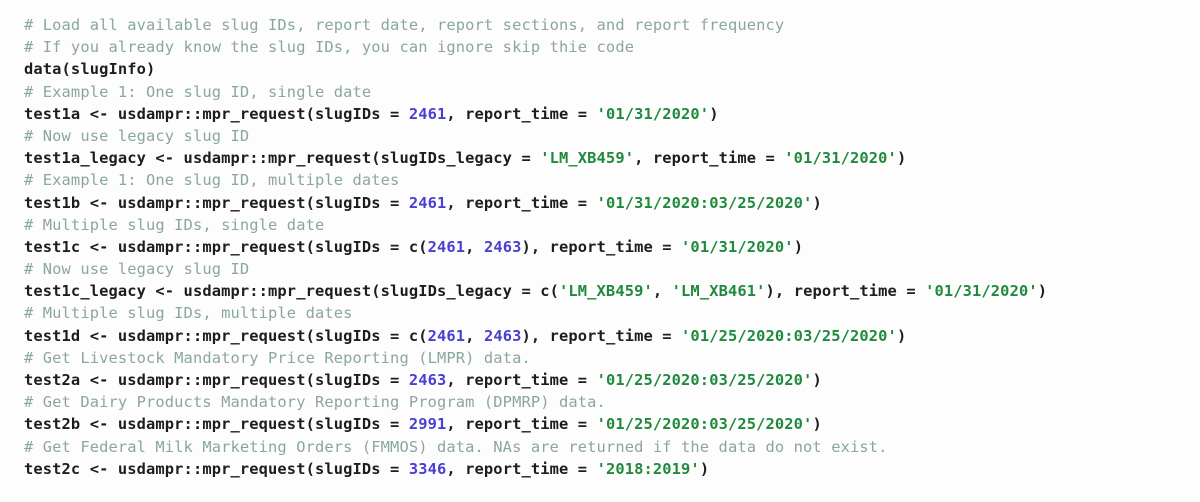  What do you see at coordinates (612, 225) in the screenshot?
I see `code-comment-line: # Multiple slug IDs, single date` at bounding box center [612, 225].